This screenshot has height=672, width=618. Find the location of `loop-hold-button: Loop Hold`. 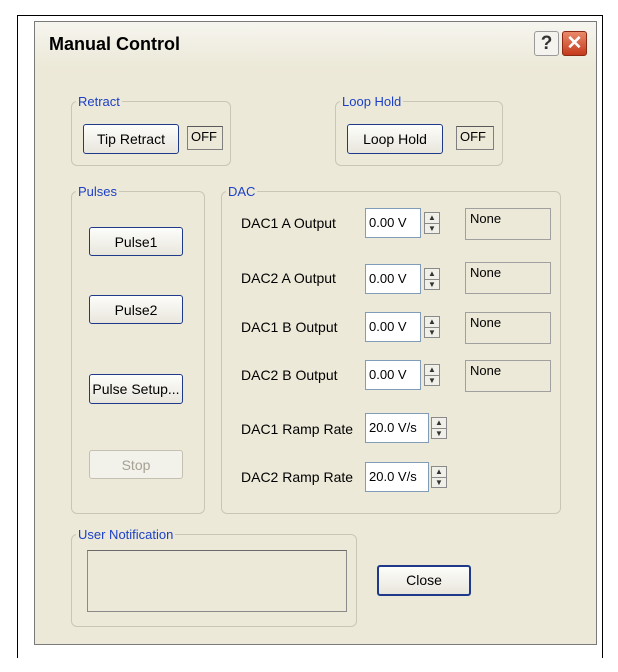

loop-hold-button: Loop Hold is located at coordinates (395, 139).